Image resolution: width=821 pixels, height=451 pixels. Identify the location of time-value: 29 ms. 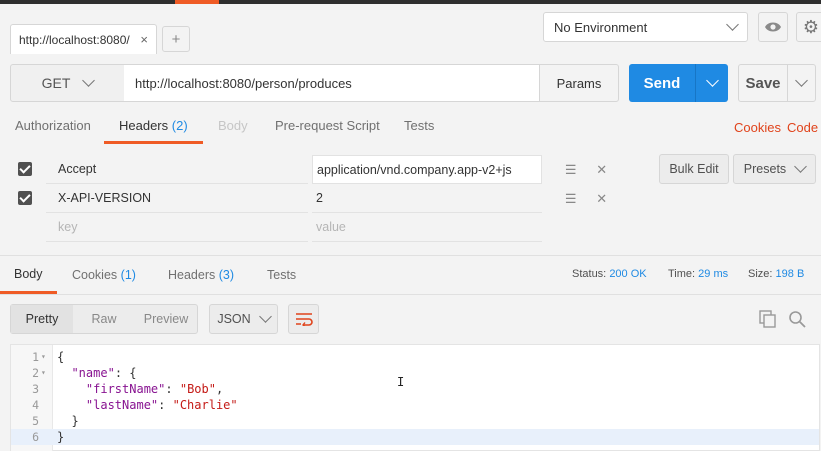
(713, 274).